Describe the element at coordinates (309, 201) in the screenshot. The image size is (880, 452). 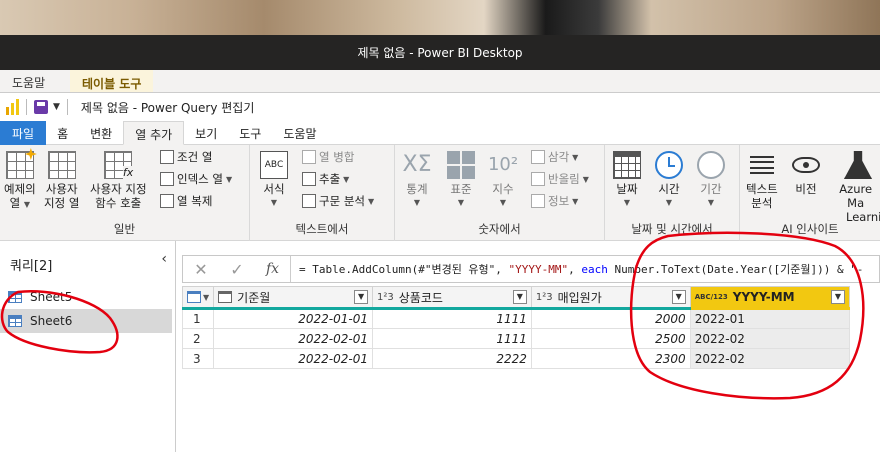
I see `parse-icon` at that location.